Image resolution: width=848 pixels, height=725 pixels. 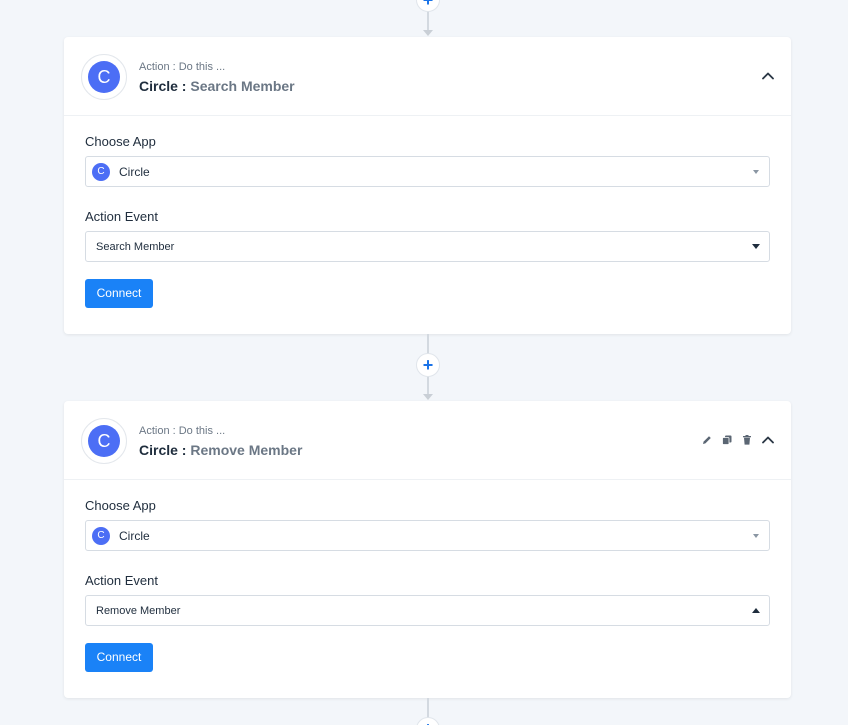 I want to click on selected-event-value: Remove Member, so click(x=138, y=610).